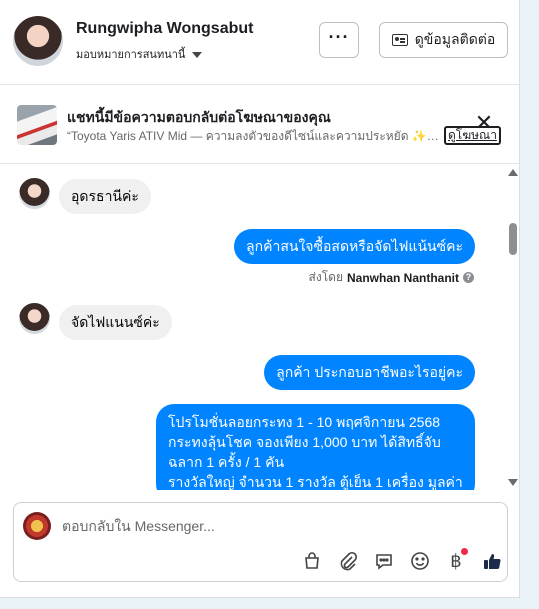  I want to click on saved-reply-icon, so click(384, 561).